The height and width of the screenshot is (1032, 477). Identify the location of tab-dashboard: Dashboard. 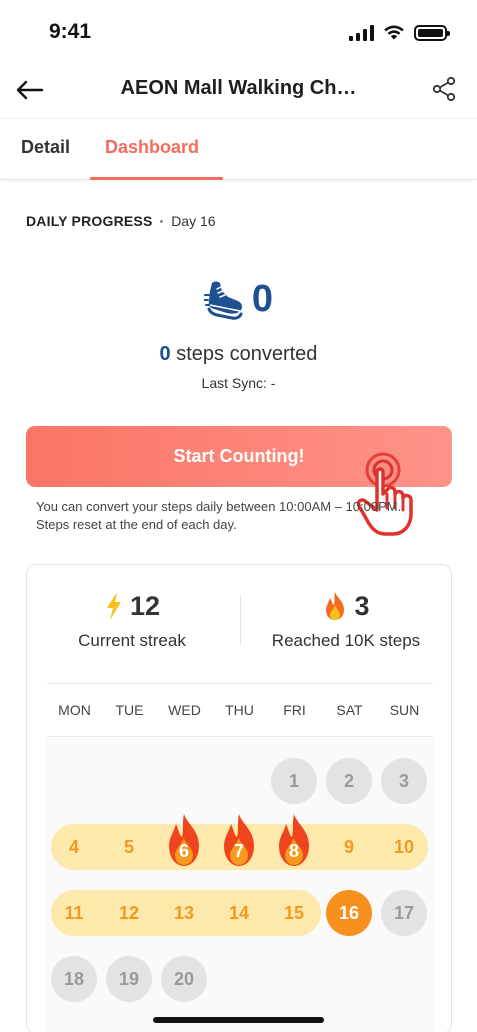
(152, 147).